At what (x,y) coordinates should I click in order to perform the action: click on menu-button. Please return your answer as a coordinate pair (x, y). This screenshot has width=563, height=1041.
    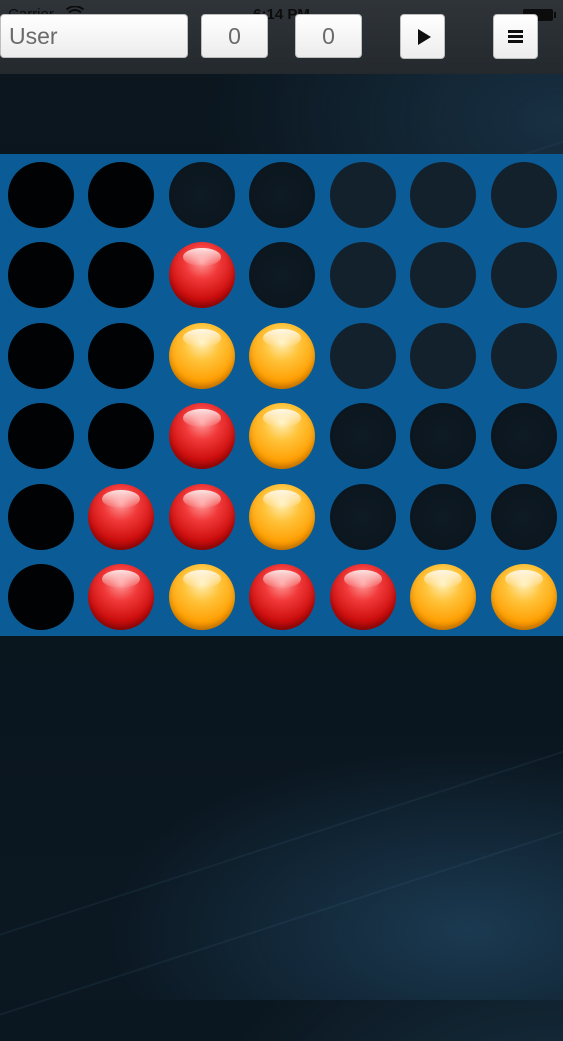
    Looking at the image, I should click on (515, 36).